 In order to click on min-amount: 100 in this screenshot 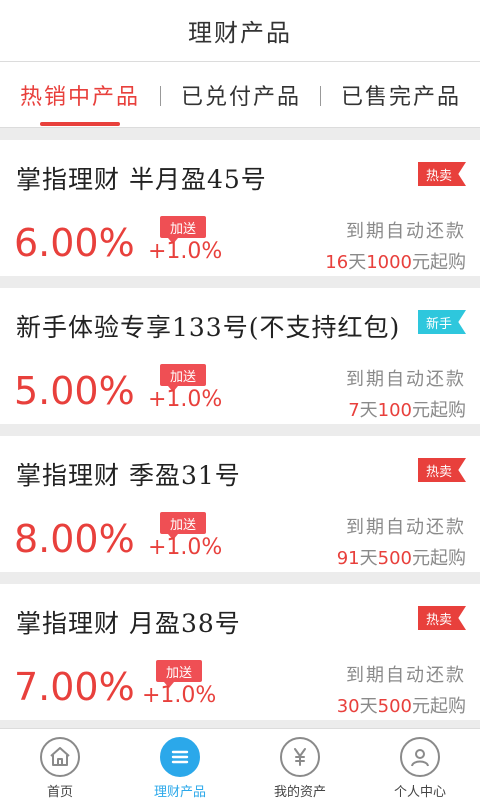, I will do `click(394, 410)`.